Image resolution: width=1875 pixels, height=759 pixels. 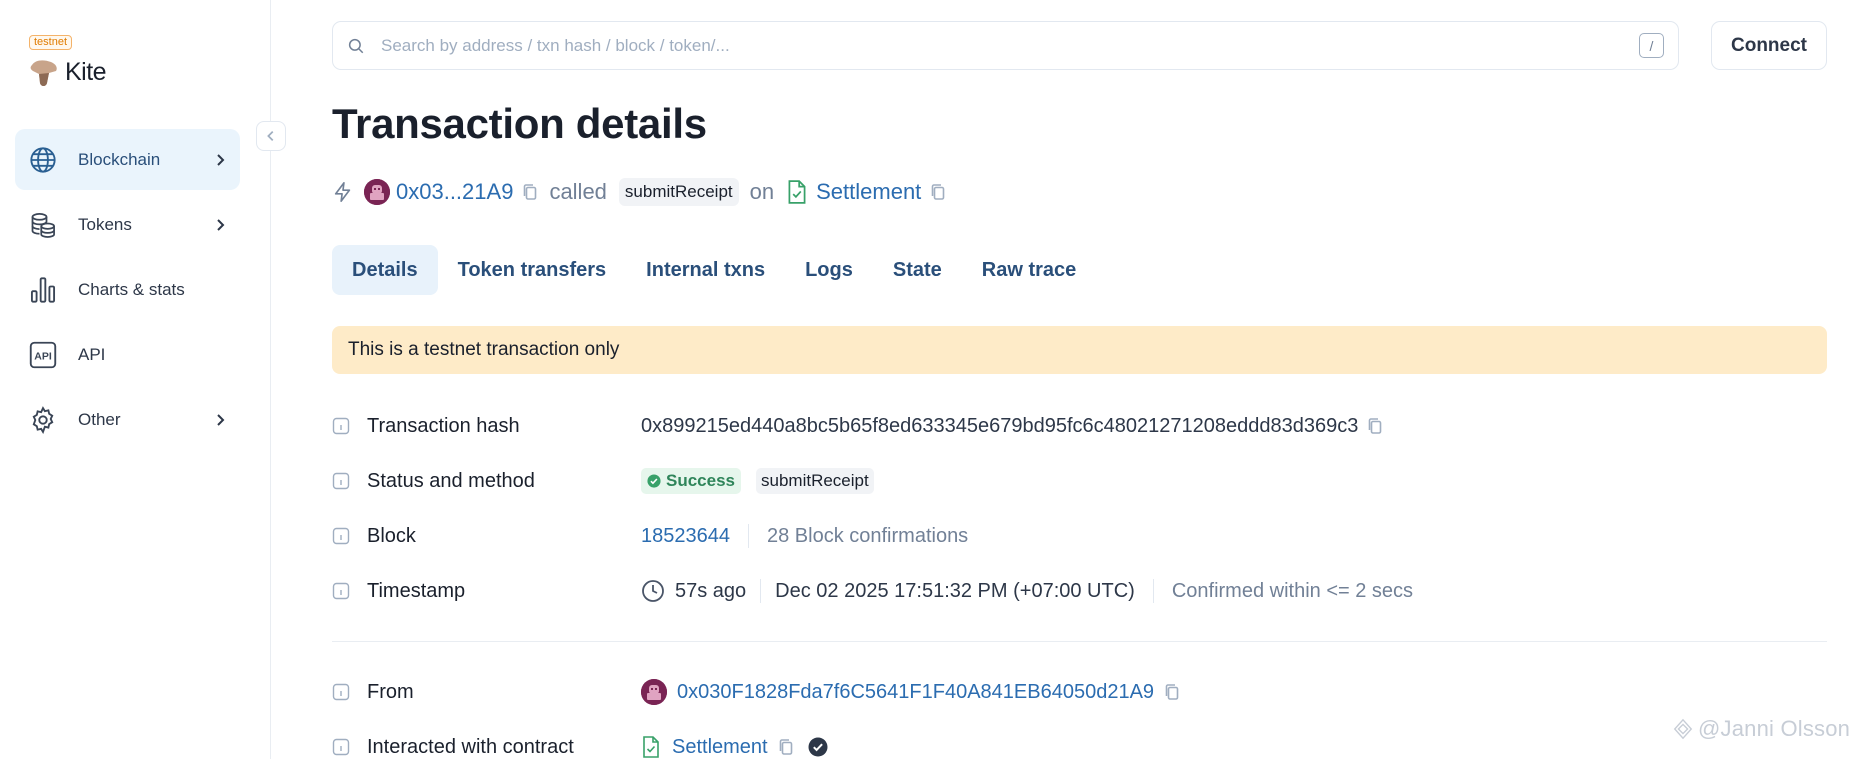 What do you see at coordinates (86, 71) in the screenshot?
I see `brand-name: Kite` at bounding box center [86, 71].